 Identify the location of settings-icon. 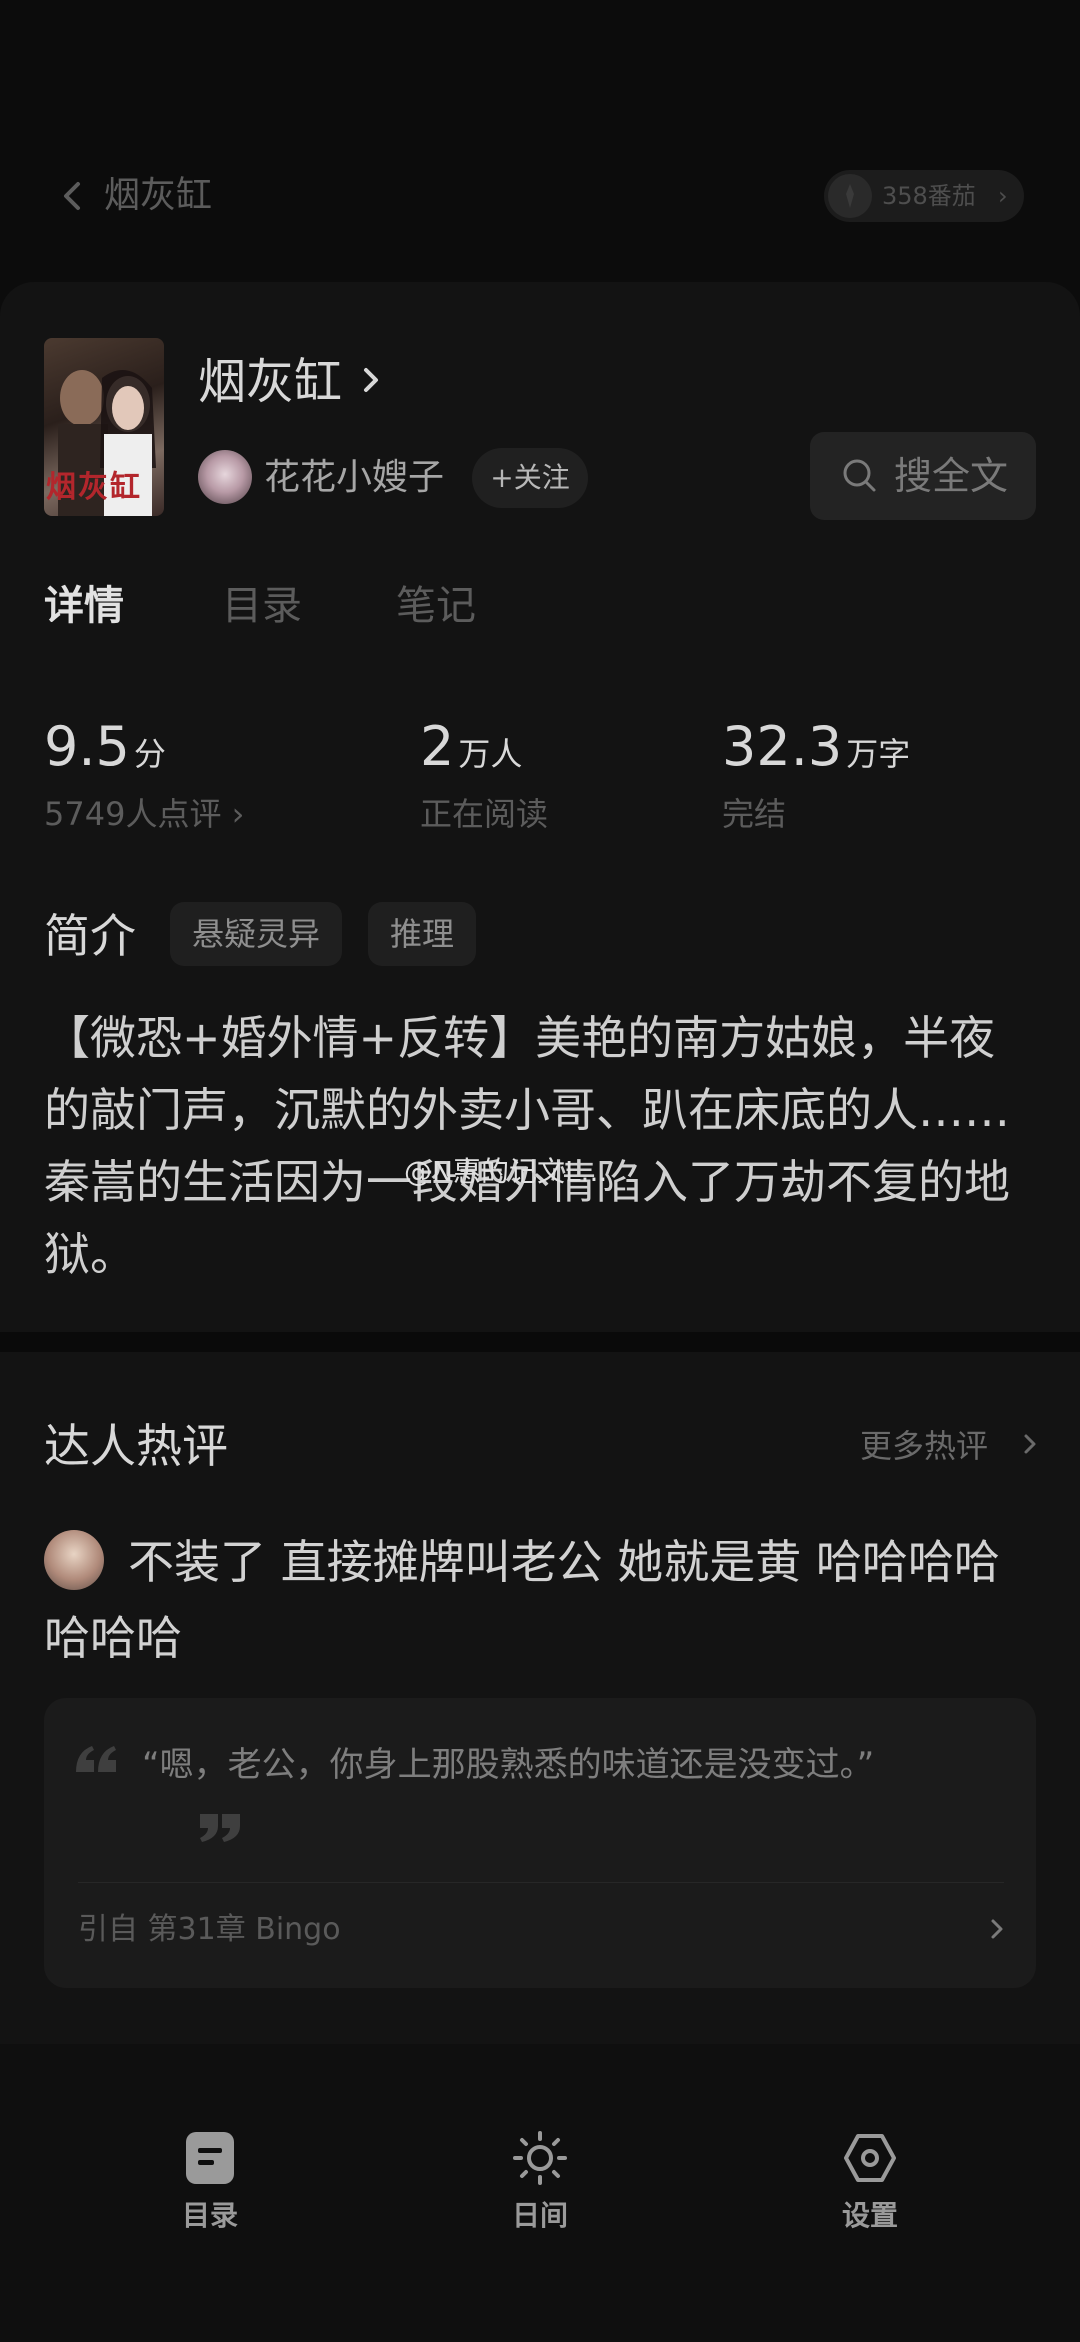
(870, 2158).